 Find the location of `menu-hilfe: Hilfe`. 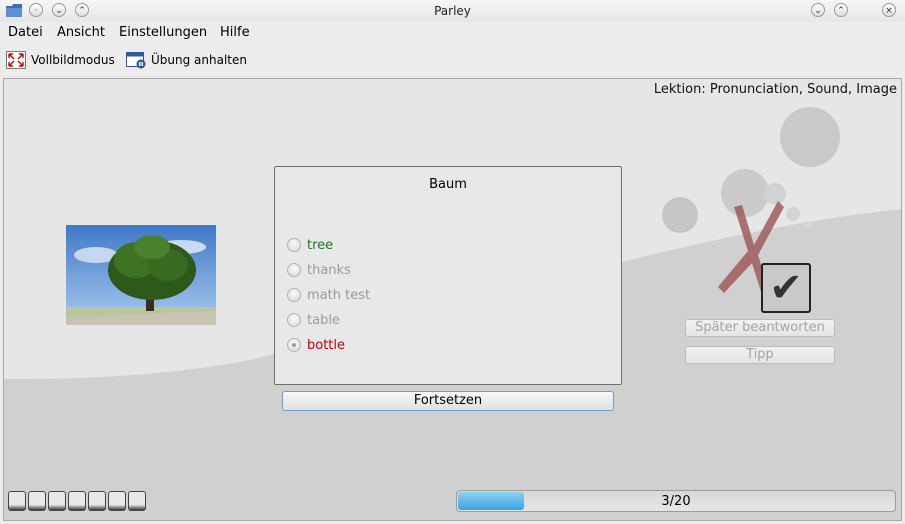

menu-hilfe: Hilfe is located at coordinates (235, 32).